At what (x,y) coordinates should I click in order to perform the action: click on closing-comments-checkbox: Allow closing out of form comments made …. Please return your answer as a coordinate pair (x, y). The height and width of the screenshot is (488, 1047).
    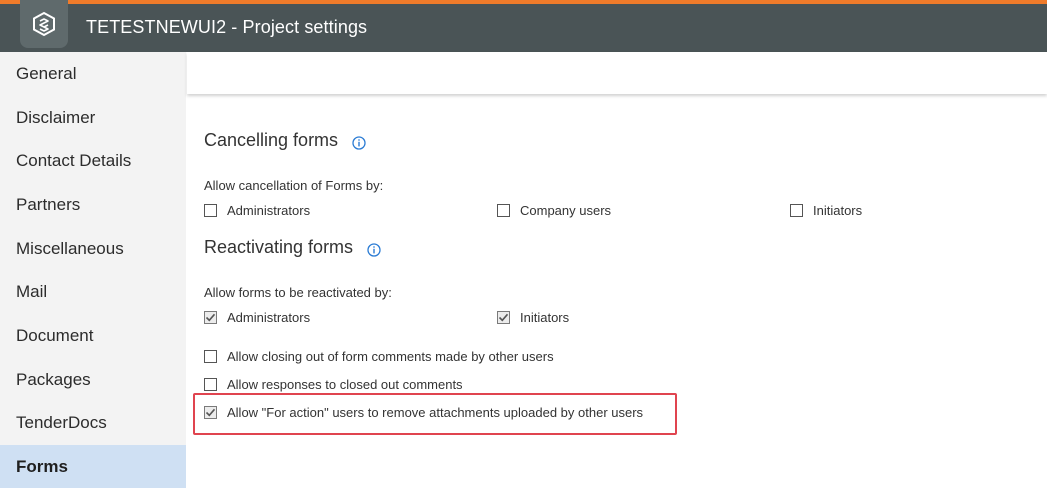
    Looking at the image, I should click on (379, 356).